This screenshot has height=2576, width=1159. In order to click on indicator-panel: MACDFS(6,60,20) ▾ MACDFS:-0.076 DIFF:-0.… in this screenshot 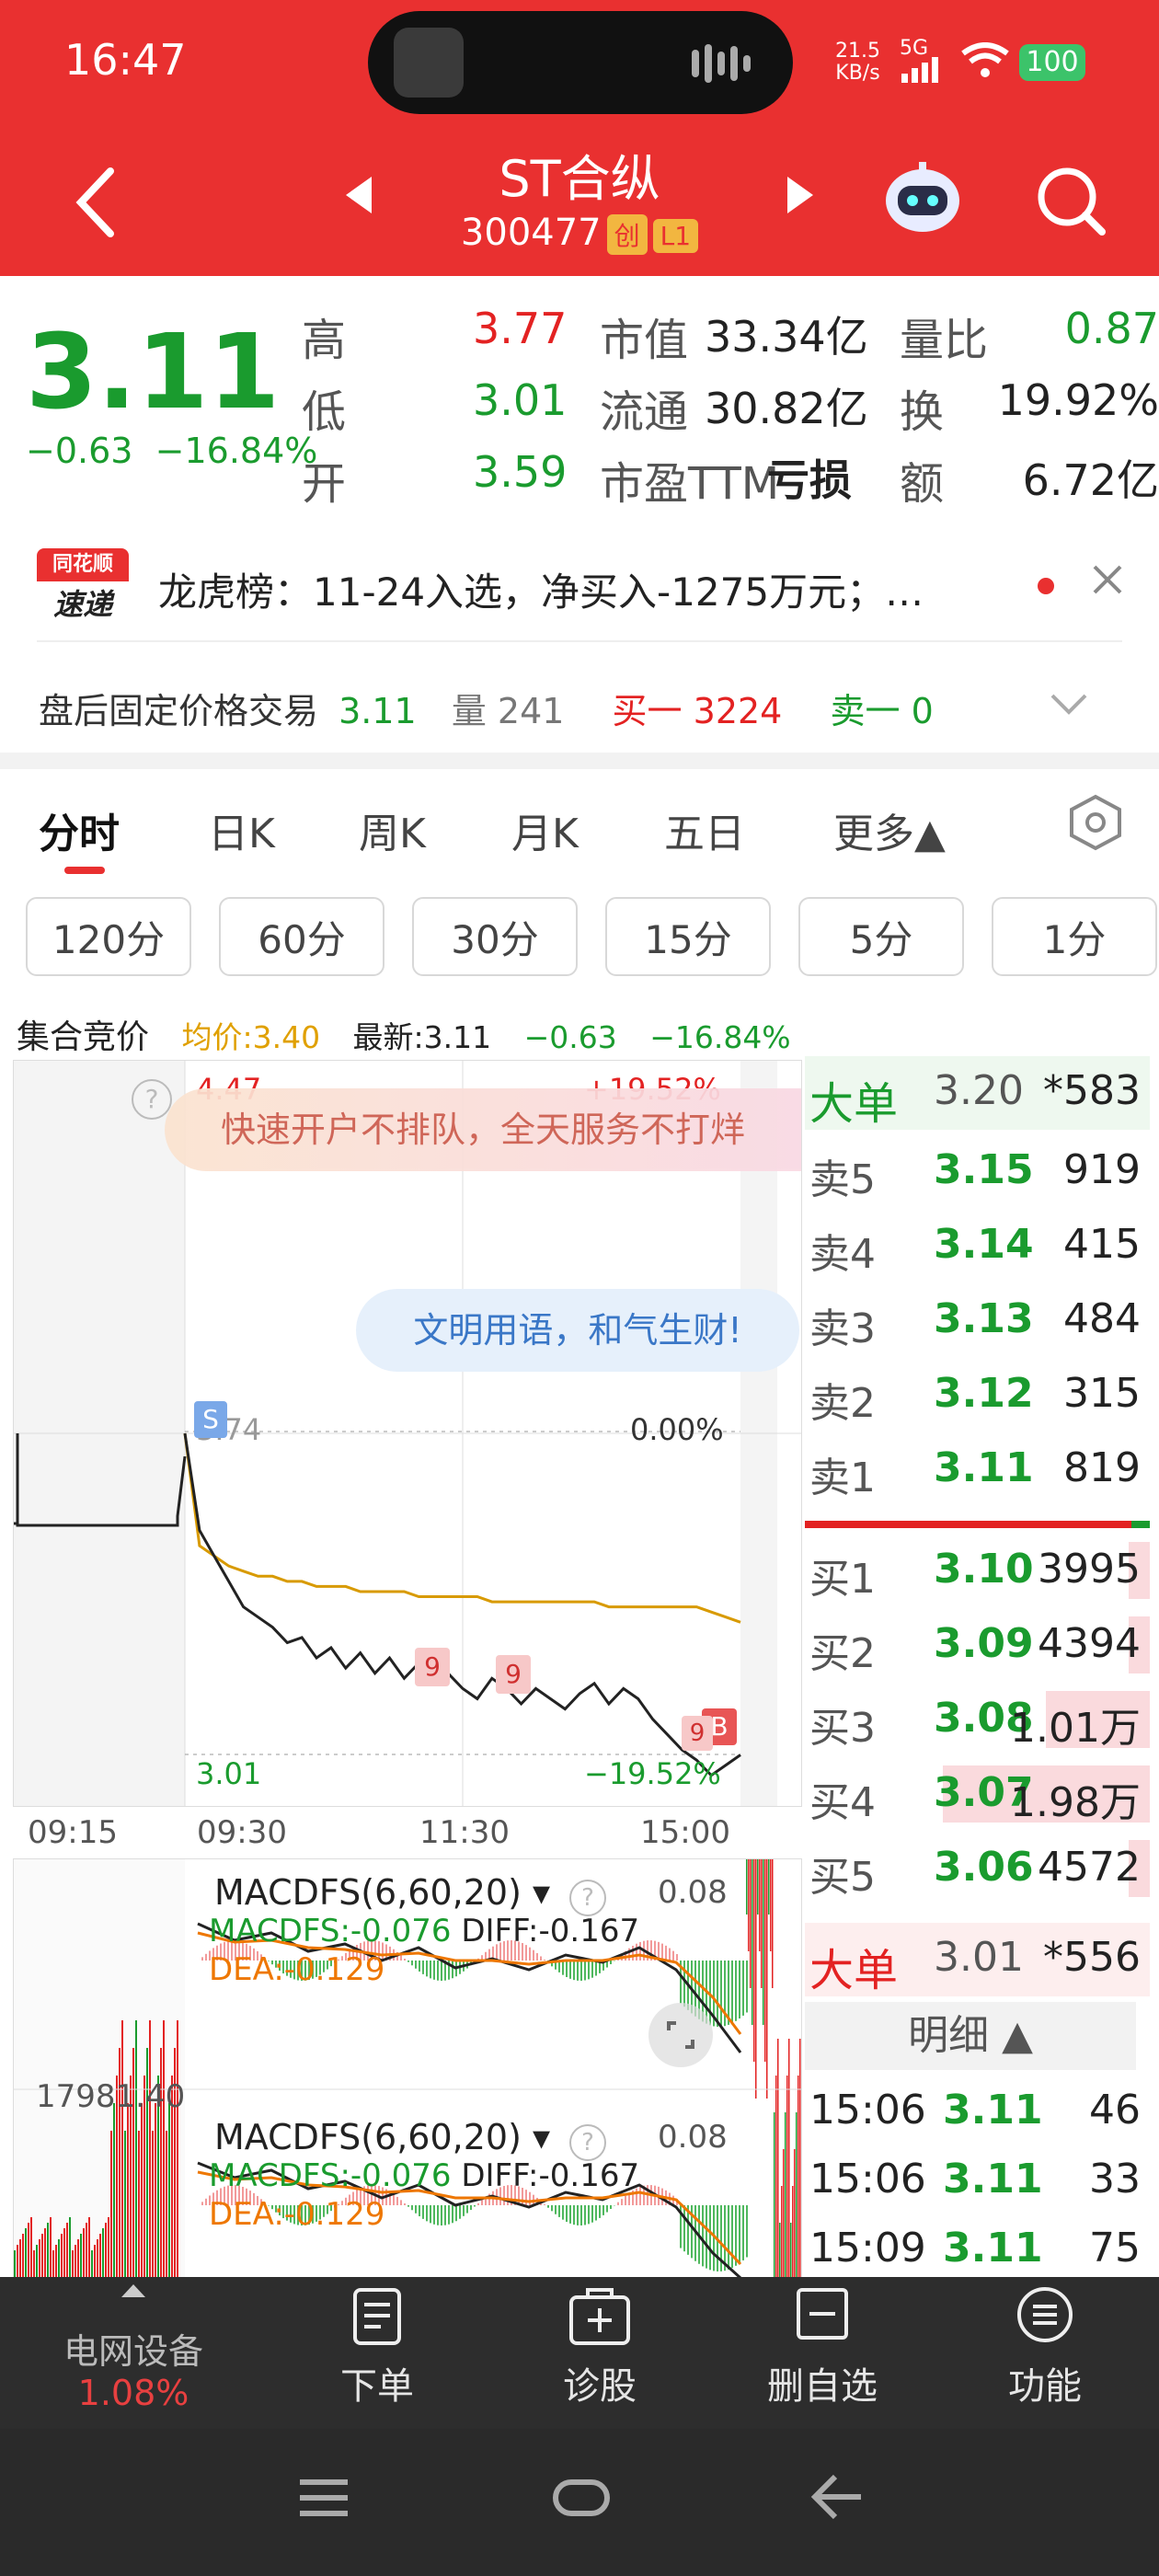, I will do `click(407, 2068)`.